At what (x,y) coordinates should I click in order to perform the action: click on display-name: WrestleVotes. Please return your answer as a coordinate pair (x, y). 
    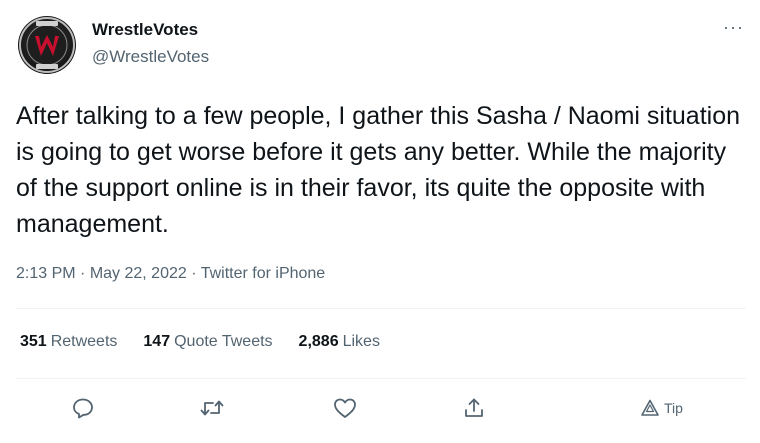
    Looking at the image, I should click on (145, 30).